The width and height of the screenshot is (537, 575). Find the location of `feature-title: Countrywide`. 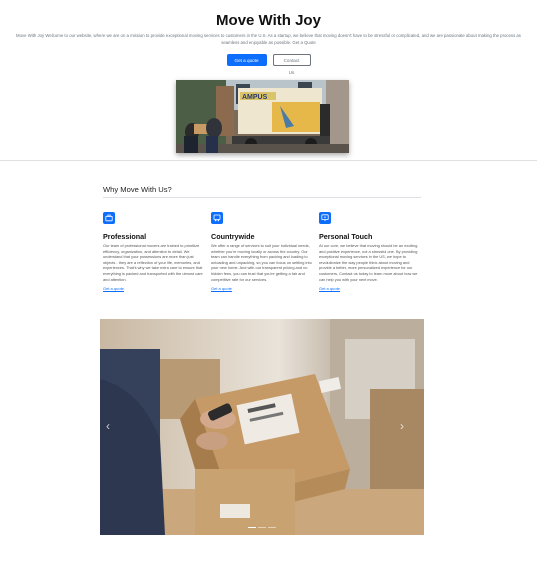

feature-title: Countrywide is located at coordinates (233, 236).